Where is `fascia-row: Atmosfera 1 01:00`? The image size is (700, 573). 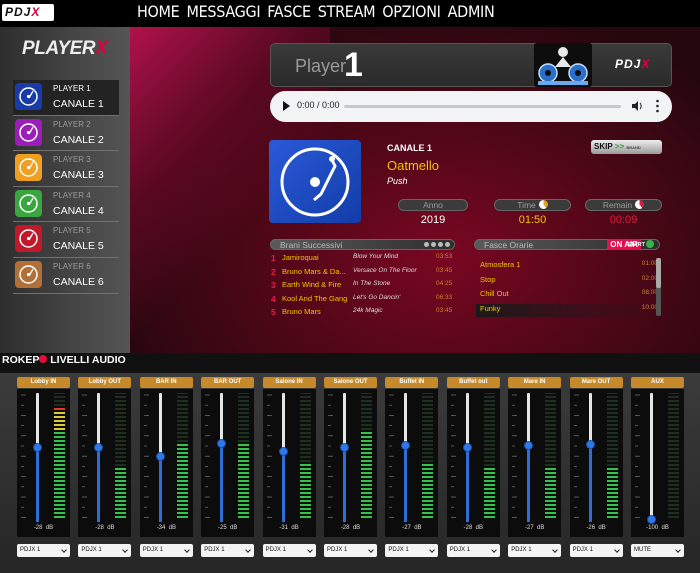
fascia-row: Atmosfera 1 01:00 is located at coordinates (567, 266).